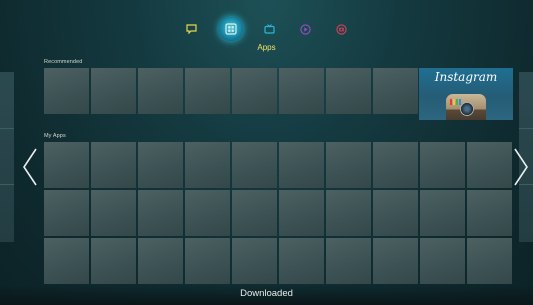  What do you see at coordinates (466, 77) in the screenshot?
I see `instagram-wordmark: Instagram` at bounding box center [466, 77].